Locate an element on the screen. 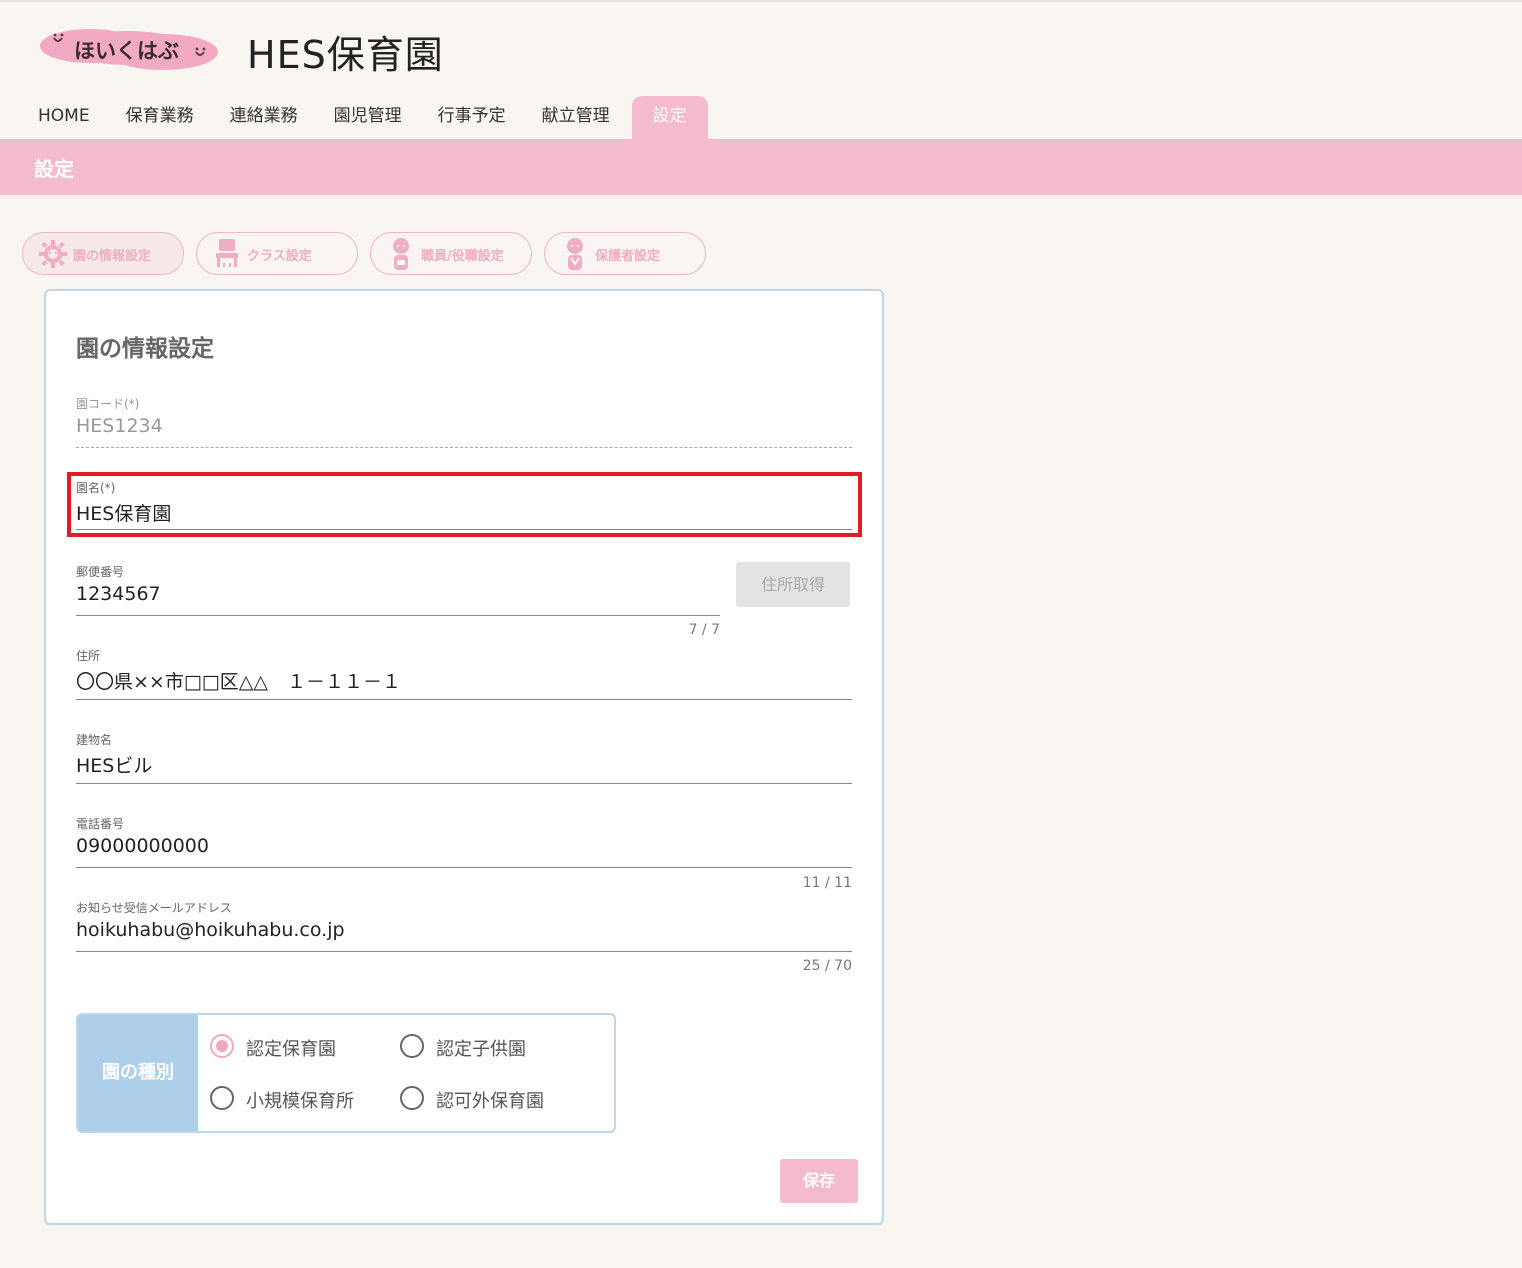 This screenshot has height=1268, width=1522. postal-code-field: 郵便番号 1234567 7 / 7 is located at coordinates (398, 603).